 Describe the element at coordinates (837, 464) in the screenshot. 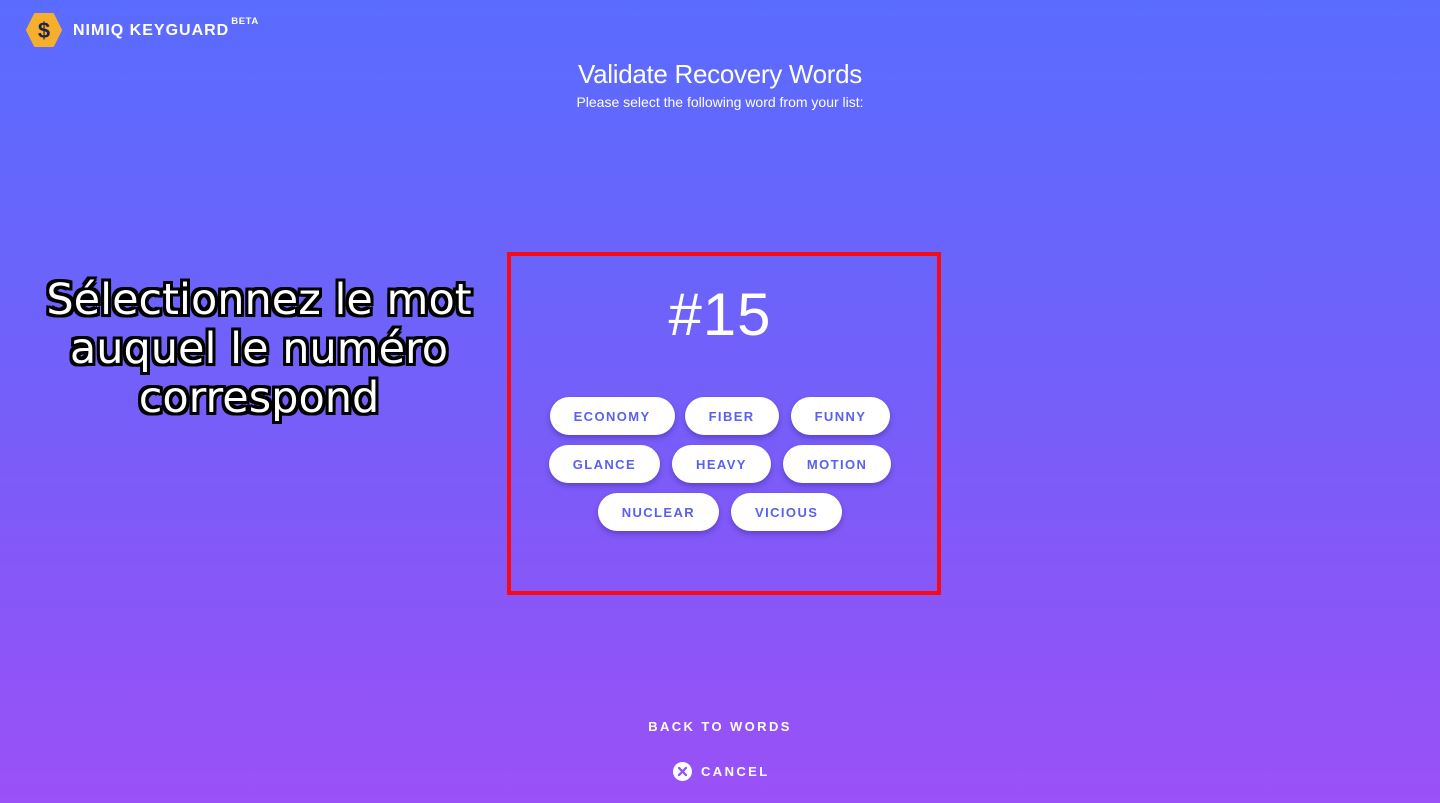

I see `word-option-motion: MOTION` at that location.